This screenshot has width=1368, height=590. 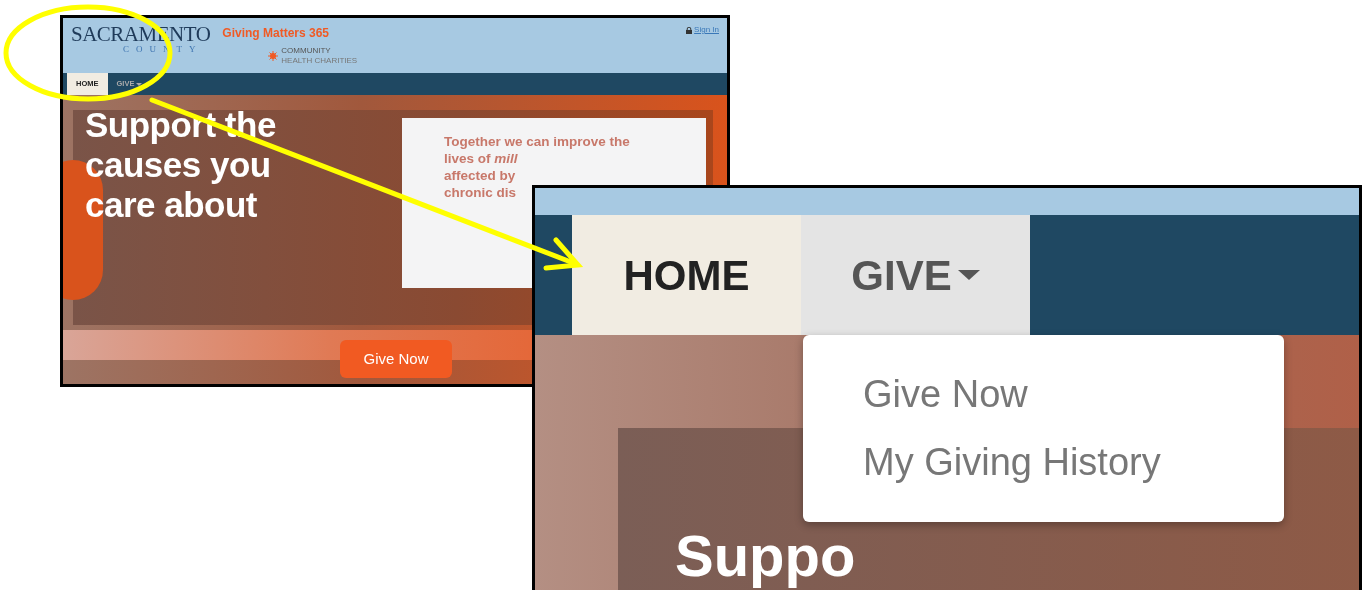 What do you see at coordinates (276, 33) in the screenshot?
I see `brand-title: Giving Matters 365` at bounding box center [276, 33].